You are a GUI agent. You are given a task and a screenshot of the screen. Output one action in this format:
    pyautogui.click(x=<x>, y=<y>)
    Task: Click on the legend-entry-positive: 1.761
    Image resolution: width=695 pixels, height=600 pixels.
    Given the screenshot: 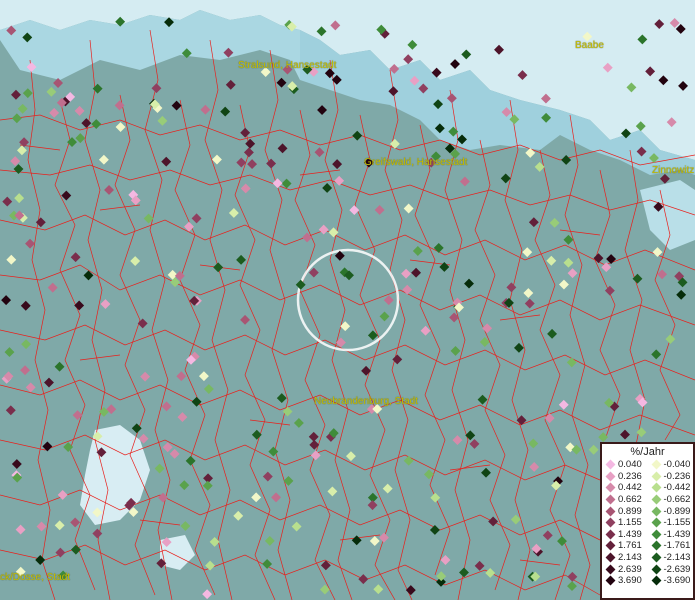 What is the action you would take?
    pyautogui.click(x=625, y=545)
    